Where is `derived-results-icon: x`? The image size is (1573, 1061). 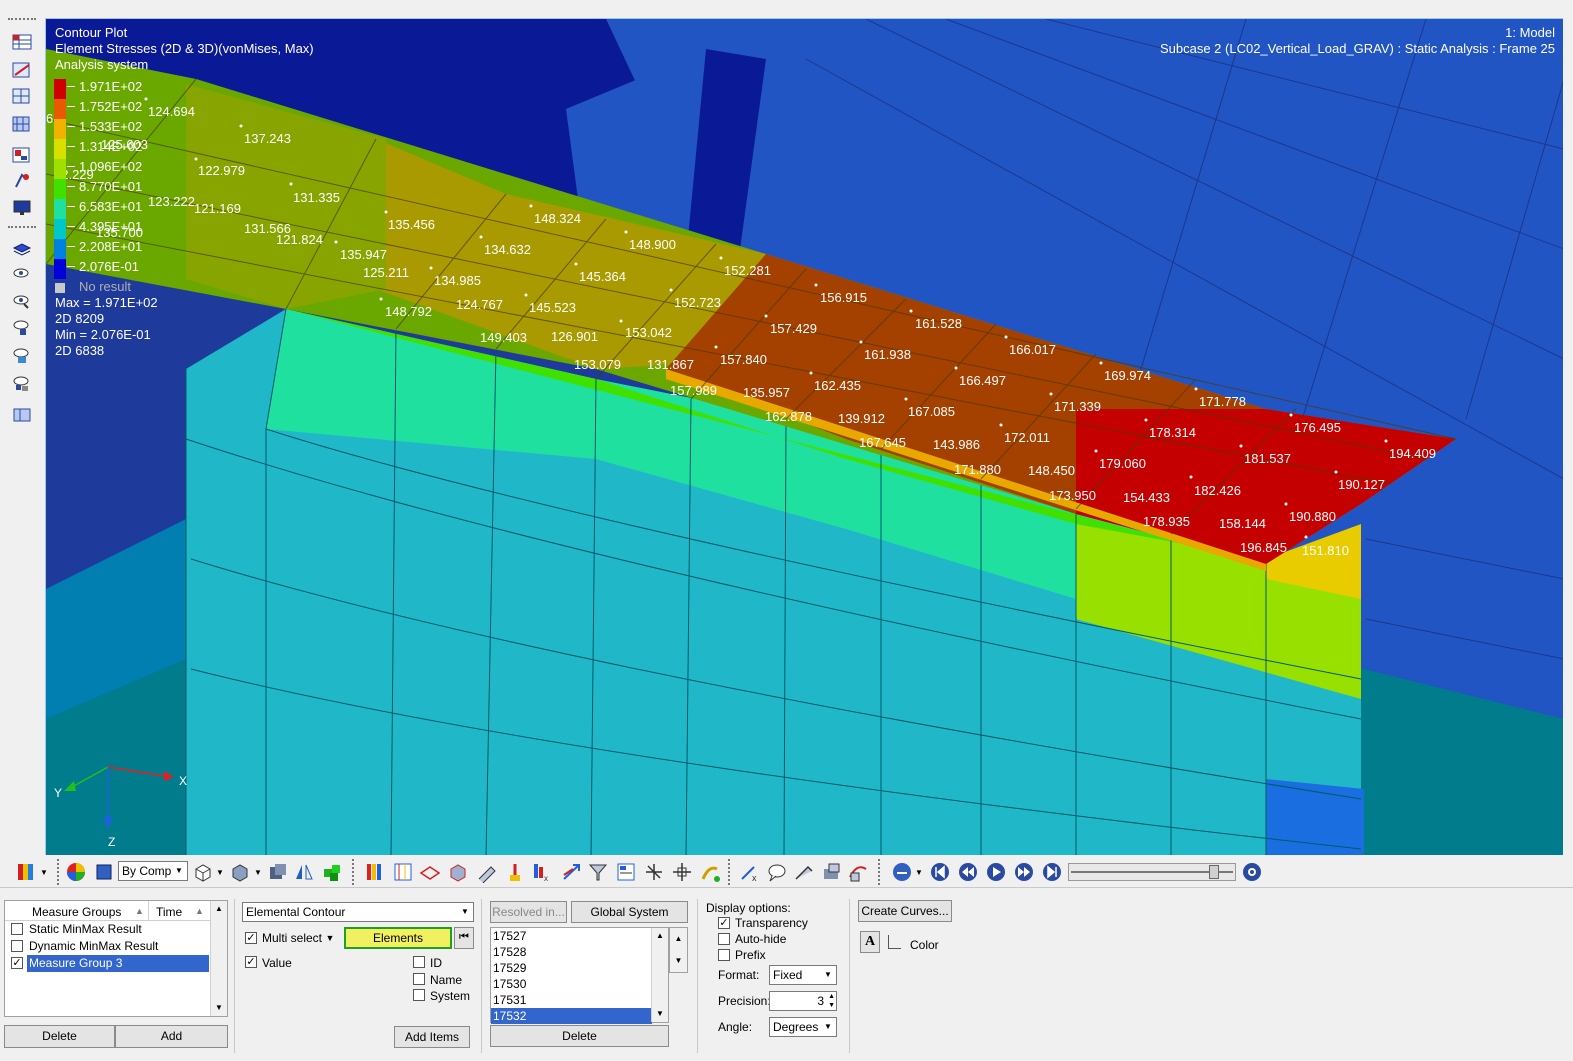 derived-results-icon: x is located at coordinates (750, 872).